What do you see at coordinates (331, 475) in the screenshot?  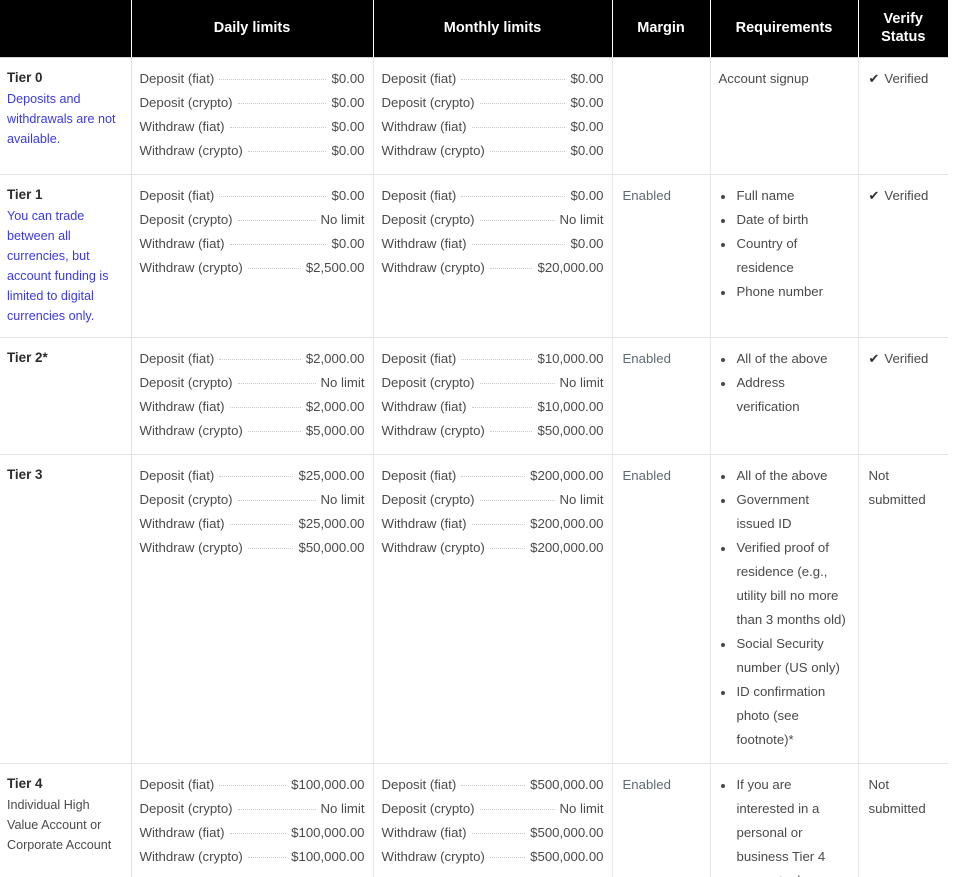 I see `limit-value: $25,000.00` at bounding box center [331, 475].